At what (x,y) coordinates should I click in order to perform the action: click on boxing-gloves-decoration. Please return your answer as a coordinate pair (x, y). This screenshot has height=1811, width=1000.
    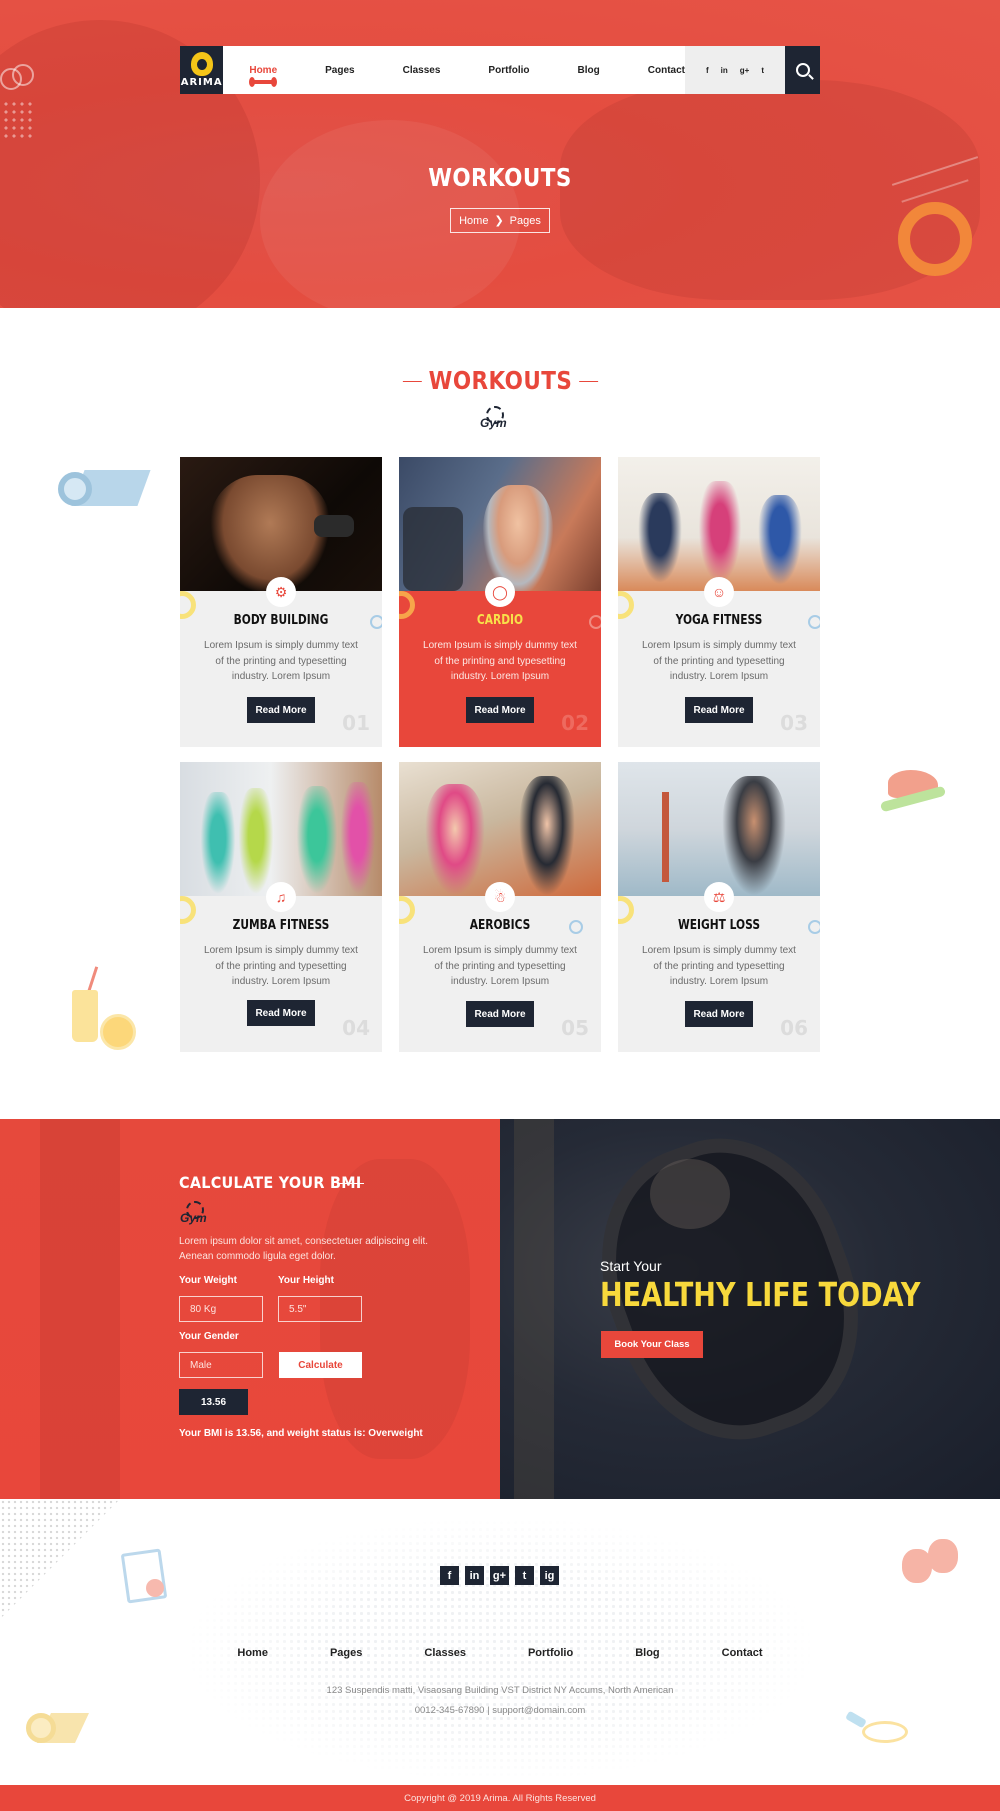
    Looking at the image, I should click on (933, 1567).